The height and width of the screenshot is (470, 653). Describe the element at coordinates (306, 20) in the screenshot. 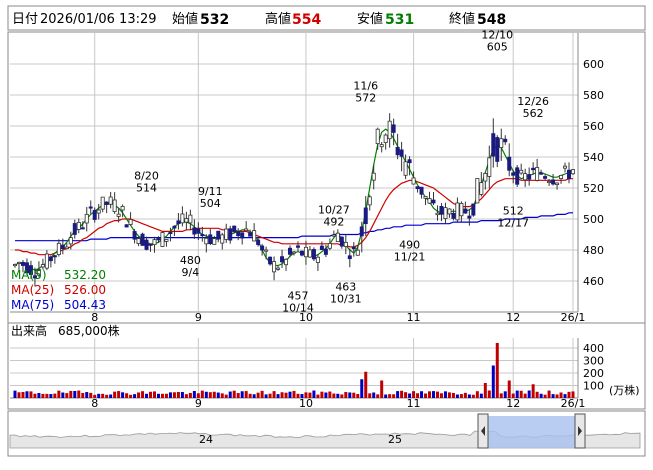

I see `high-value: 554` at that location.